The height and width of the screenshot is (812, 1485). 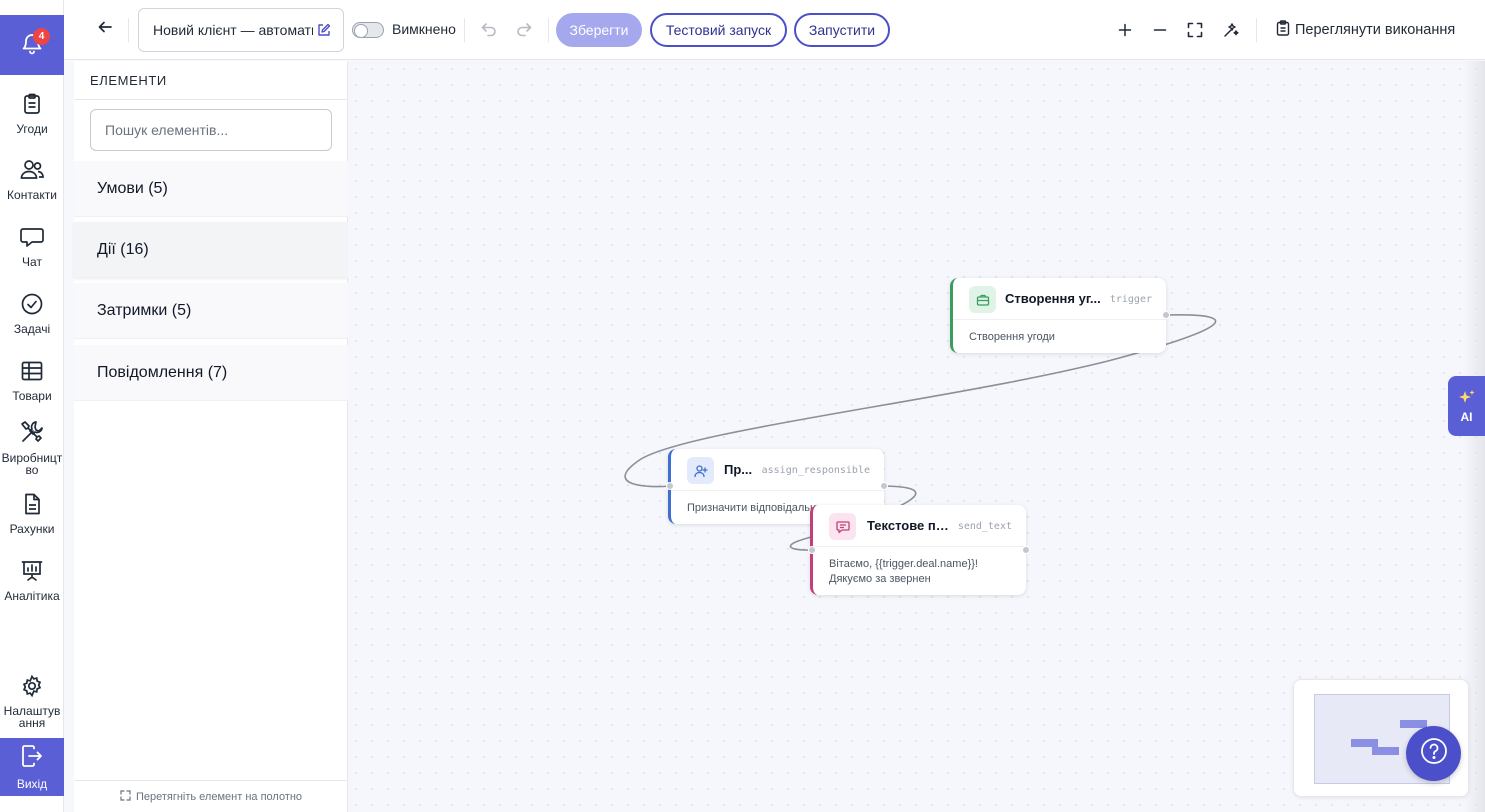 I want to click on tools-icon, so click(x=32, y=434).